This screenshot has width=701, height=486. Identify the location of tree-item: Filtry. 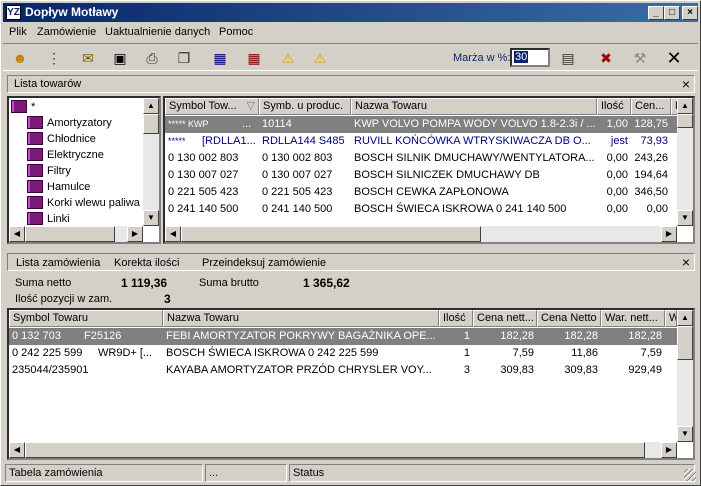
(49, 172).